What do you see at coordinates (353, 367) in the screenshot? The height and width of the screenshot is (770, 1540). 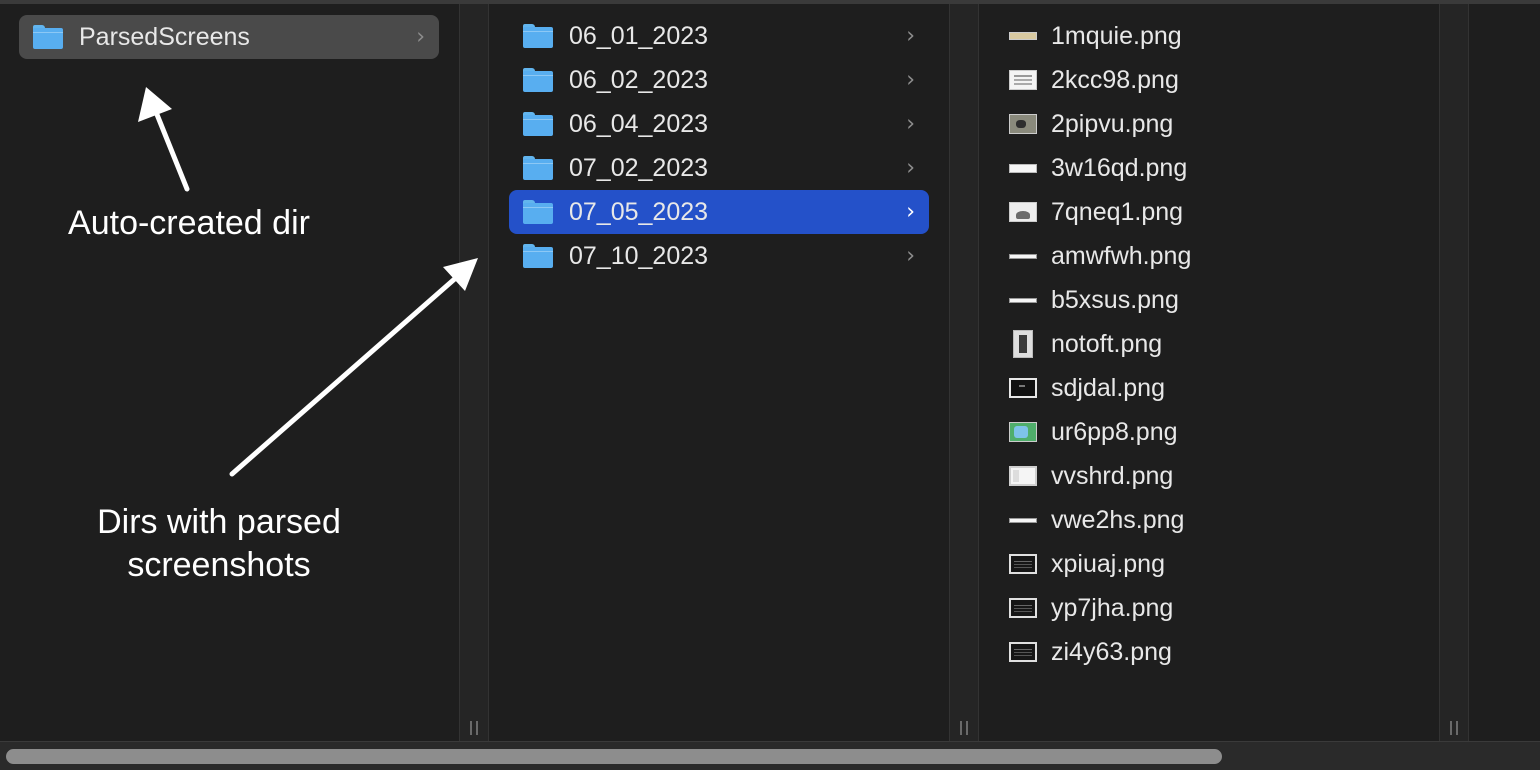 I see `arrow-up-right-icon` at bounding box center [353, 367].